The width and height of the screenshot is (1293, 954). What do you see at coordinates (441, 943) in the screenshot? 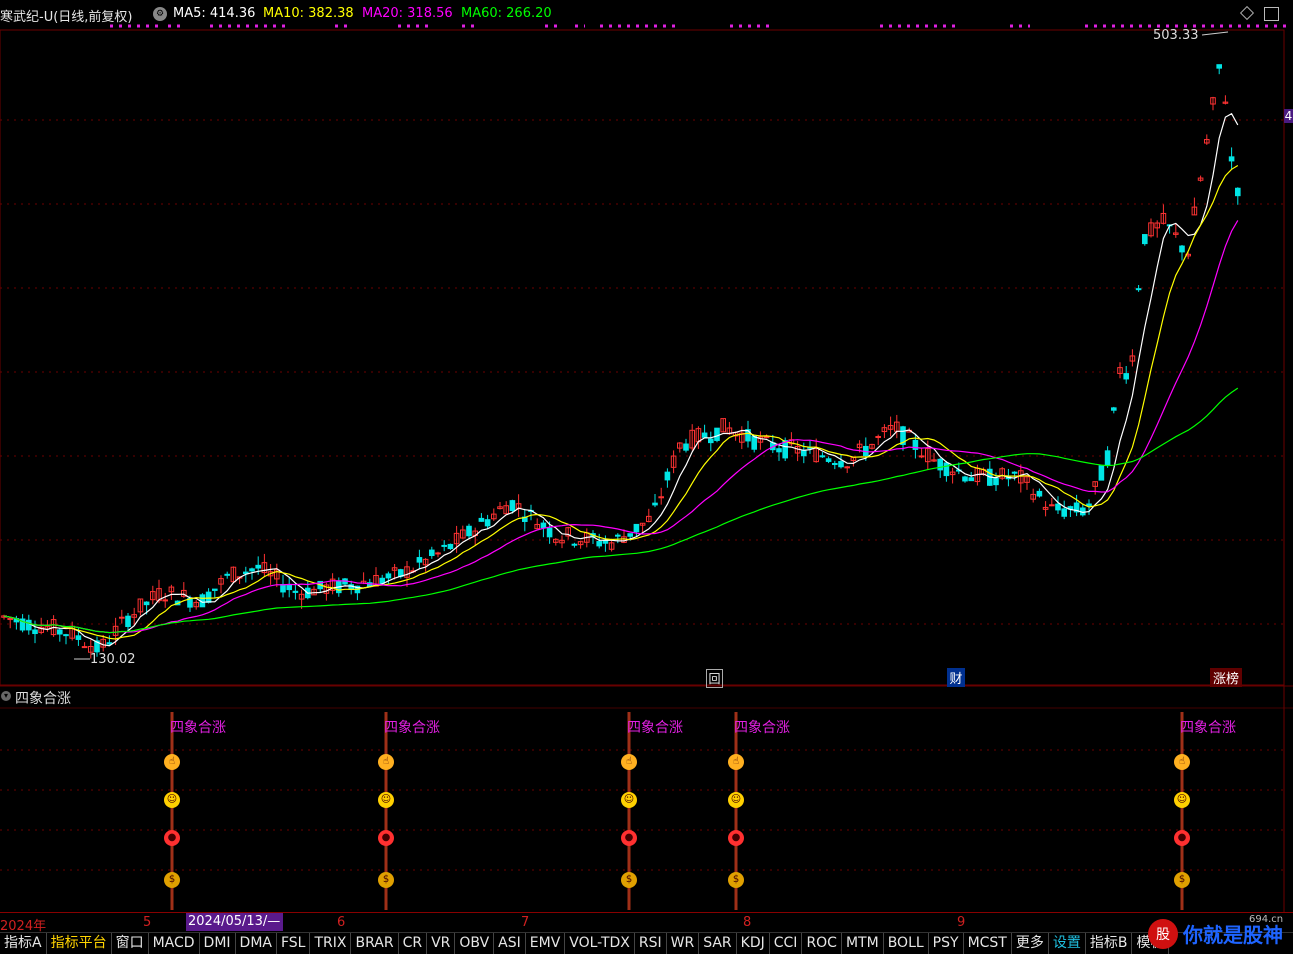
I see `tab-10: VR` at bounding box center [441, 943].